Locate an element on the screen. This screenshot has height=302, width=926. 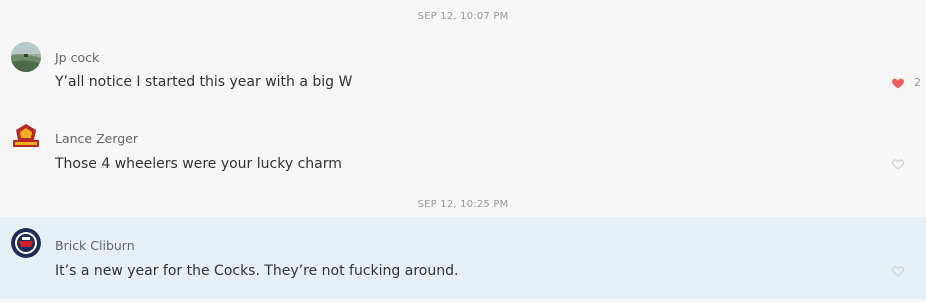
timestamp-divider: SEP 12, 10:25 PM is located at coordinates (463, 204).